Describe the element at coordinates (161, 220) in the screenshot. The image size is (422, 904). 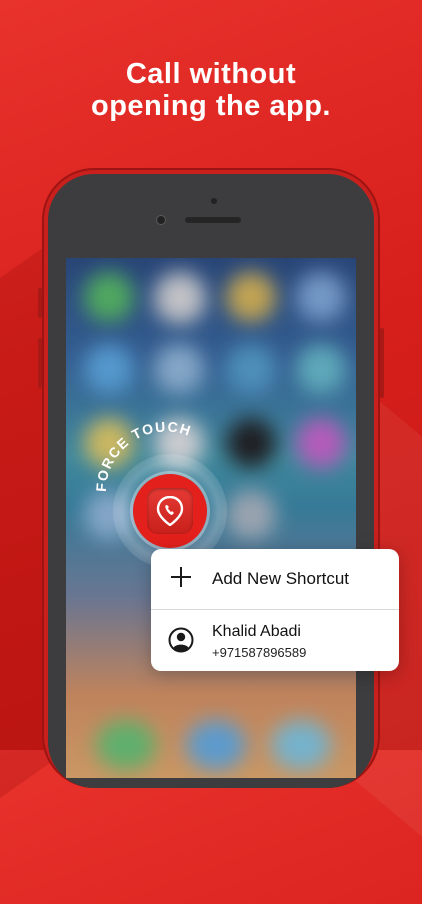
I see `front-camera` at that location.